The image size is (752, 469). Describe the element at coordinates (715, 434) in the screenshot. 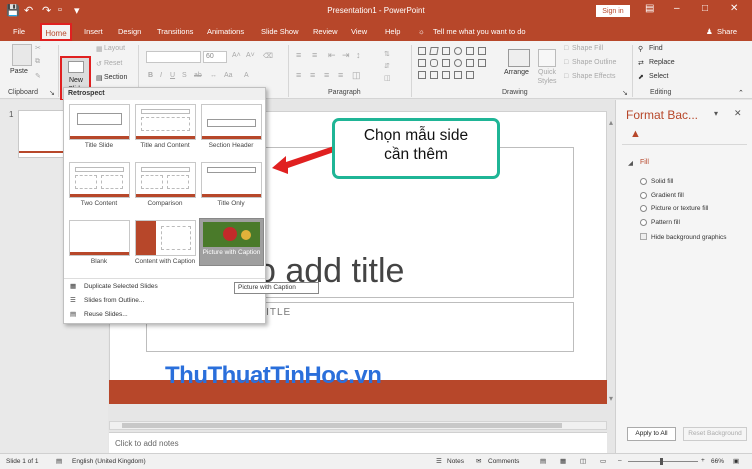

I see `reset-background-button: Reset Background` at that location.